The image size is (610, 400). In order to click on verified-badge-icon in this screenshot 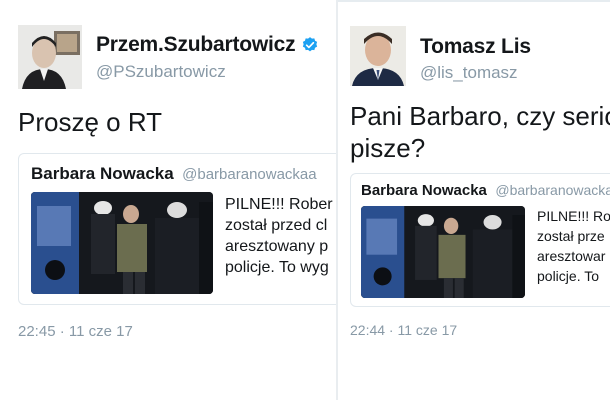, I will do `click(310, 44)`.